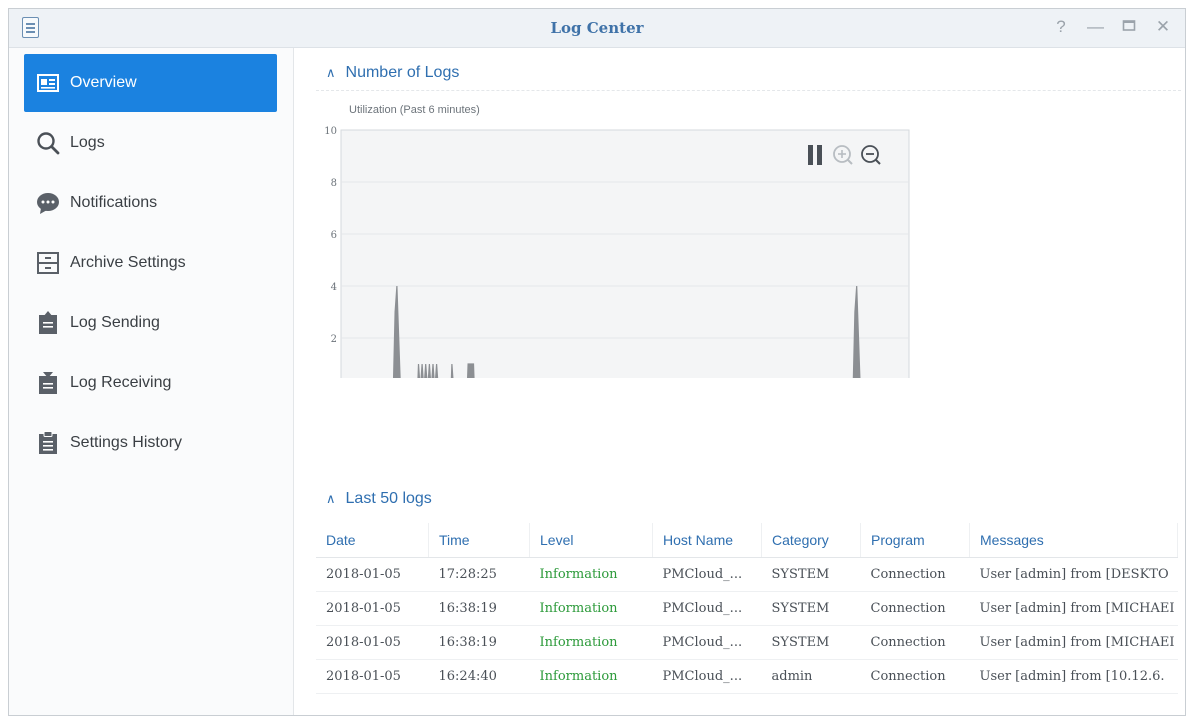 The image size is (1192, 718). I want to click on sidebar-item-label: Log Receiving, so click(121, 382).